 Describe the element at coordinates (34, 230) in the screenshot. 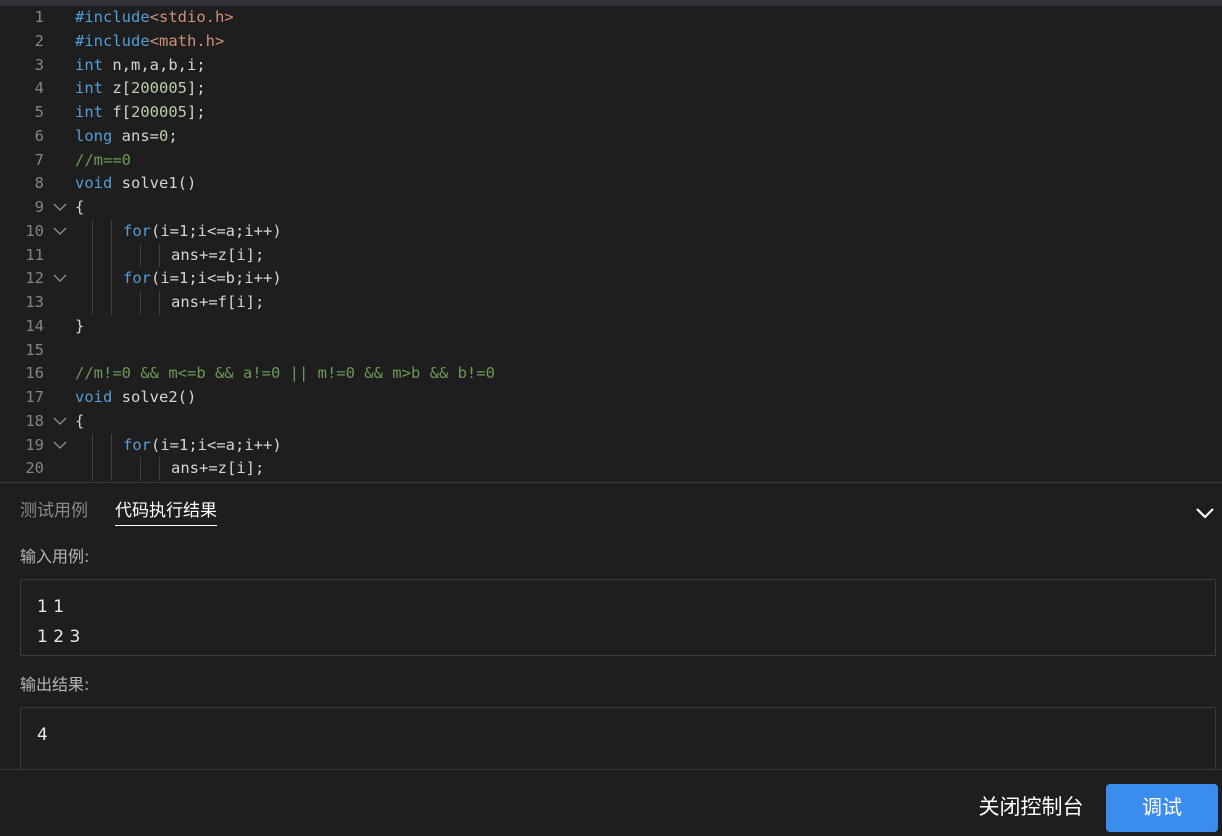

I see `line-number: 10` at that location.